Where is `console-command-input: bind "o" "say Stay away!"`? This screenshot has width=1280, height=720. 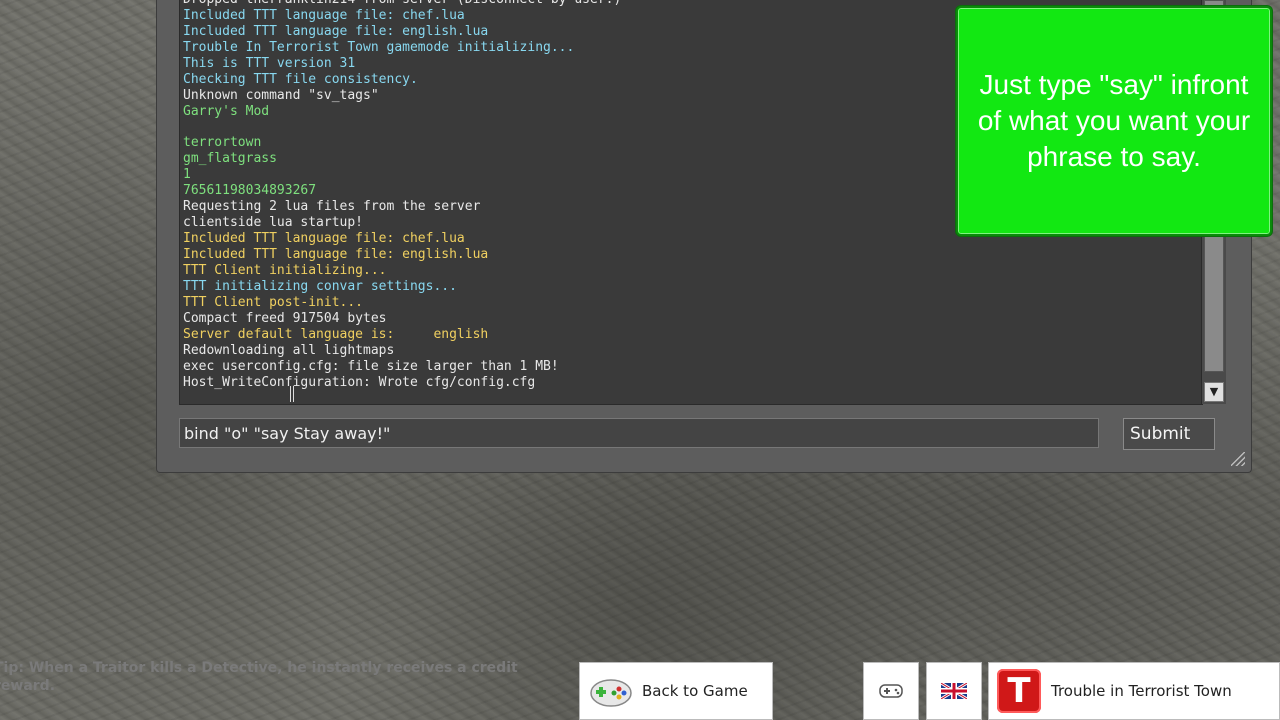
console-command-input: bind "o" "say Stay away!" is located at coordinates (639, 433).